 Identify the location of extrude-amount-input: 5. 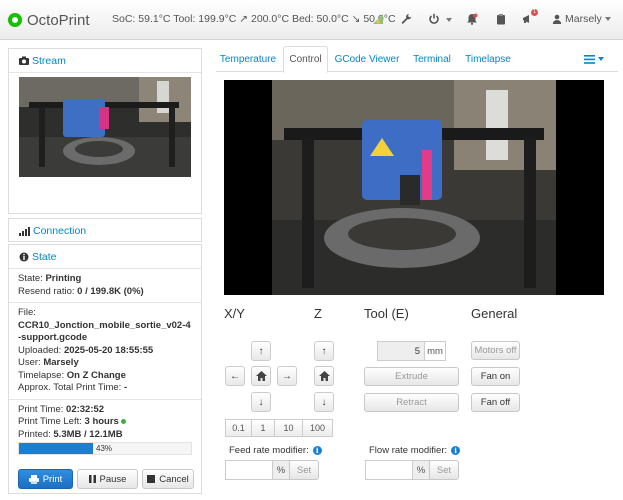
(401, 351).